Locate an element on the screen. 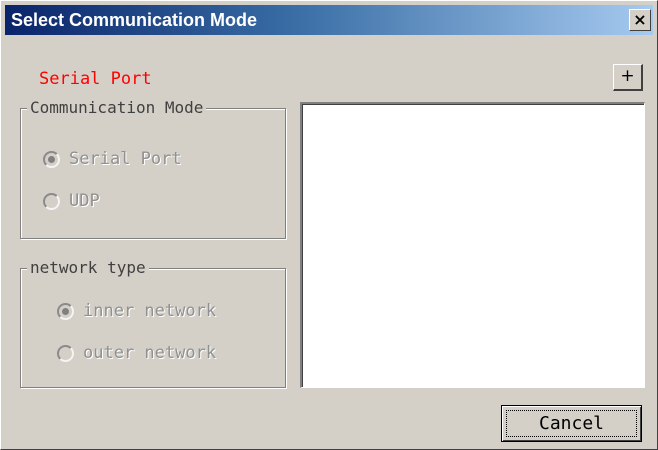 Image resolution: width=658 pixels, height=450 pixels. status-label: Serial Port is located at coordinates (95, 79).